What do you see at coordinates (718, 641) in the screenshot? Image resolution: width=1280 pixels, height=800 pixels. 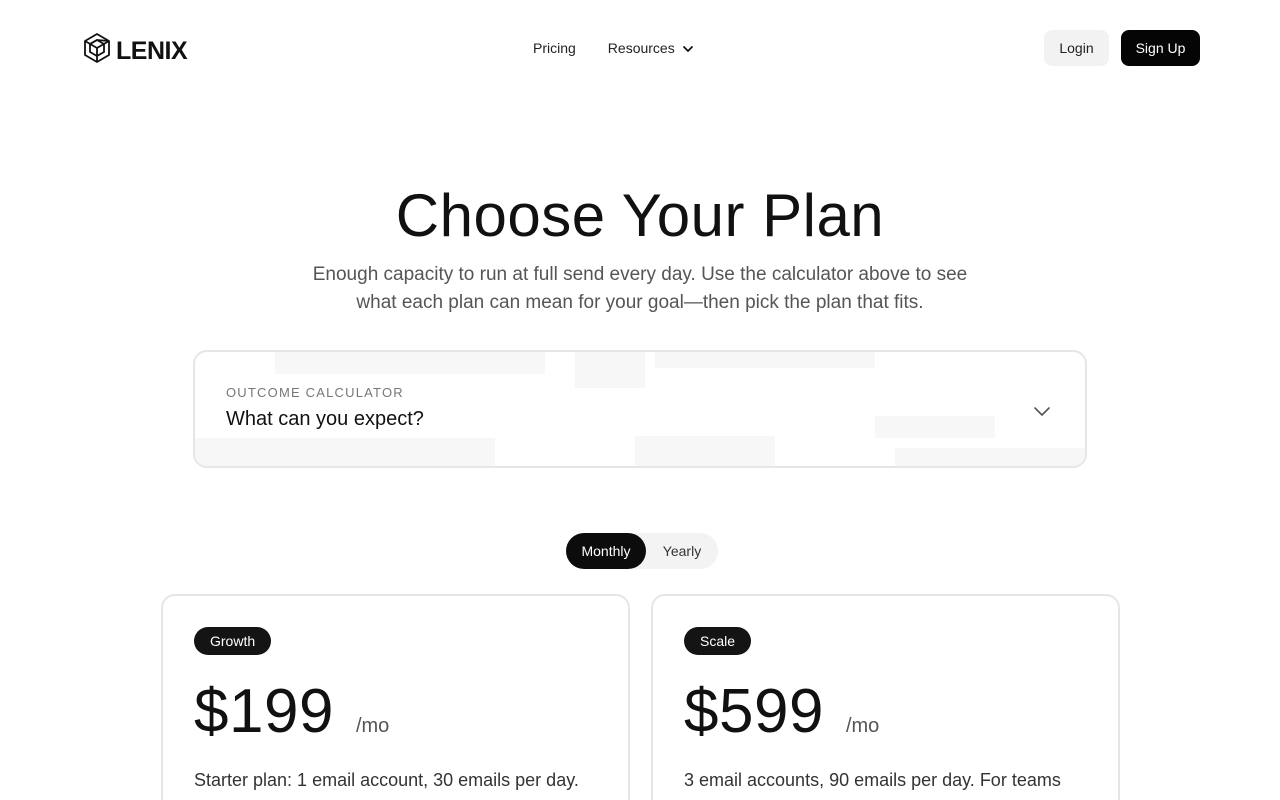 I see `plan-badge: Scale` at bounding box center [718, 641].